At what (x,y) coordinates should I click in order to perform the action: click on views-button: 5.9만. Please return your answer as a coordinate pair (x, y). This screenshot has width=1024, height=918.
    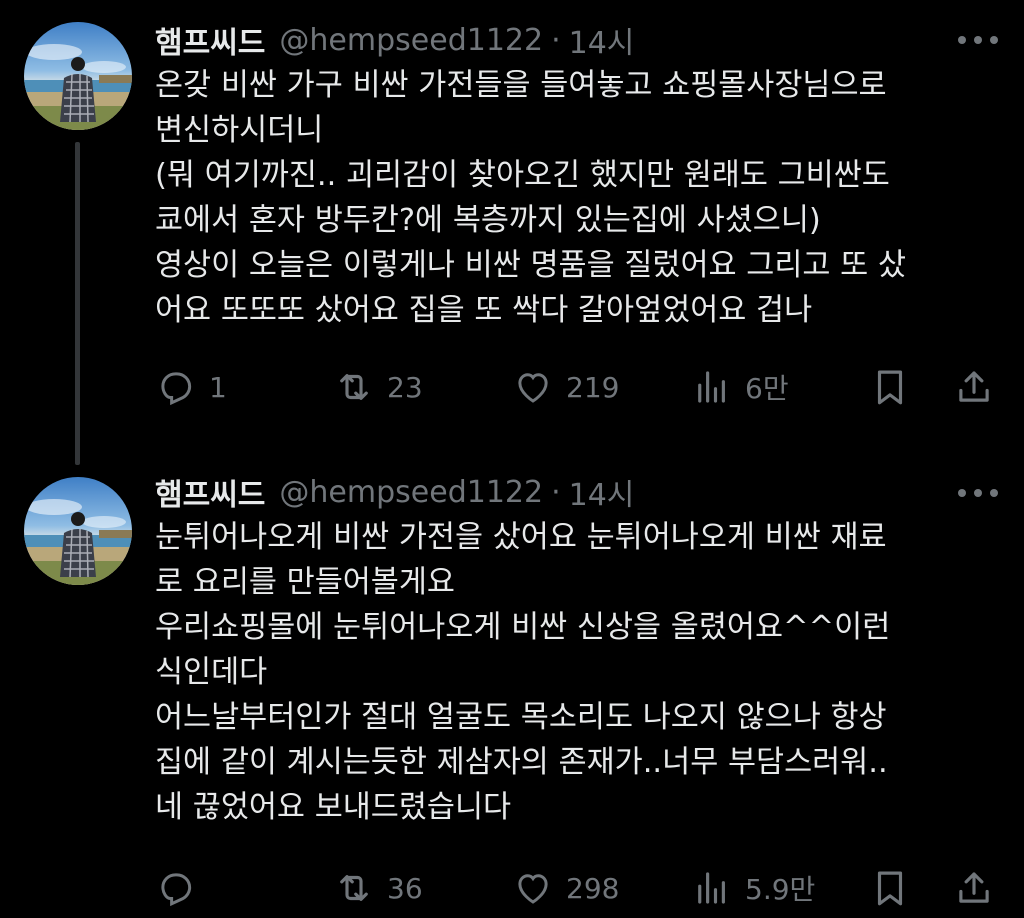
    Looking at the image, I should click on (753, 888).